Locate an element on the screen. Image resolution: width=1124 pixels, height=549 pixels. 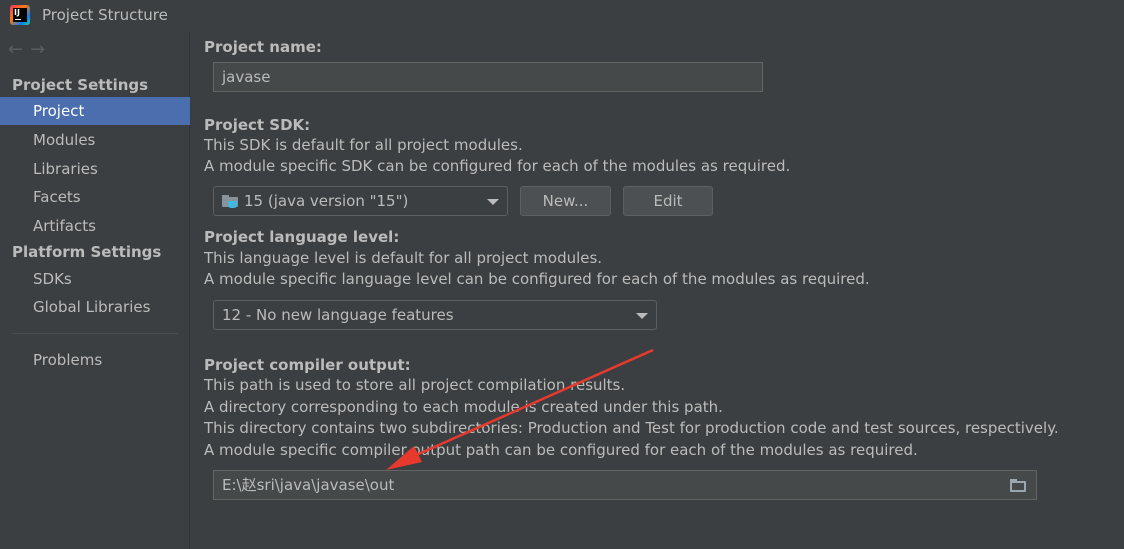
jdk-folder-icon is located at coordinates (230, 201).